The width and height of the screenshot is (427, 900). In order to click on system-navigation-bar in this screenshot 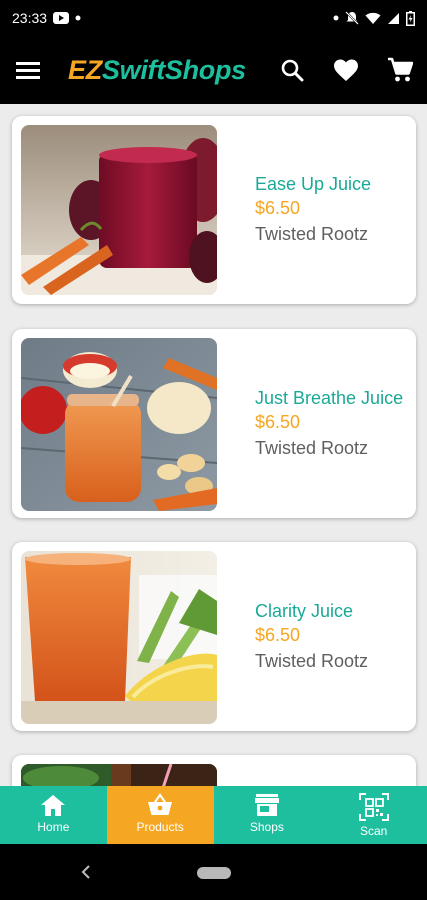, I will do `click(213, 872)`.